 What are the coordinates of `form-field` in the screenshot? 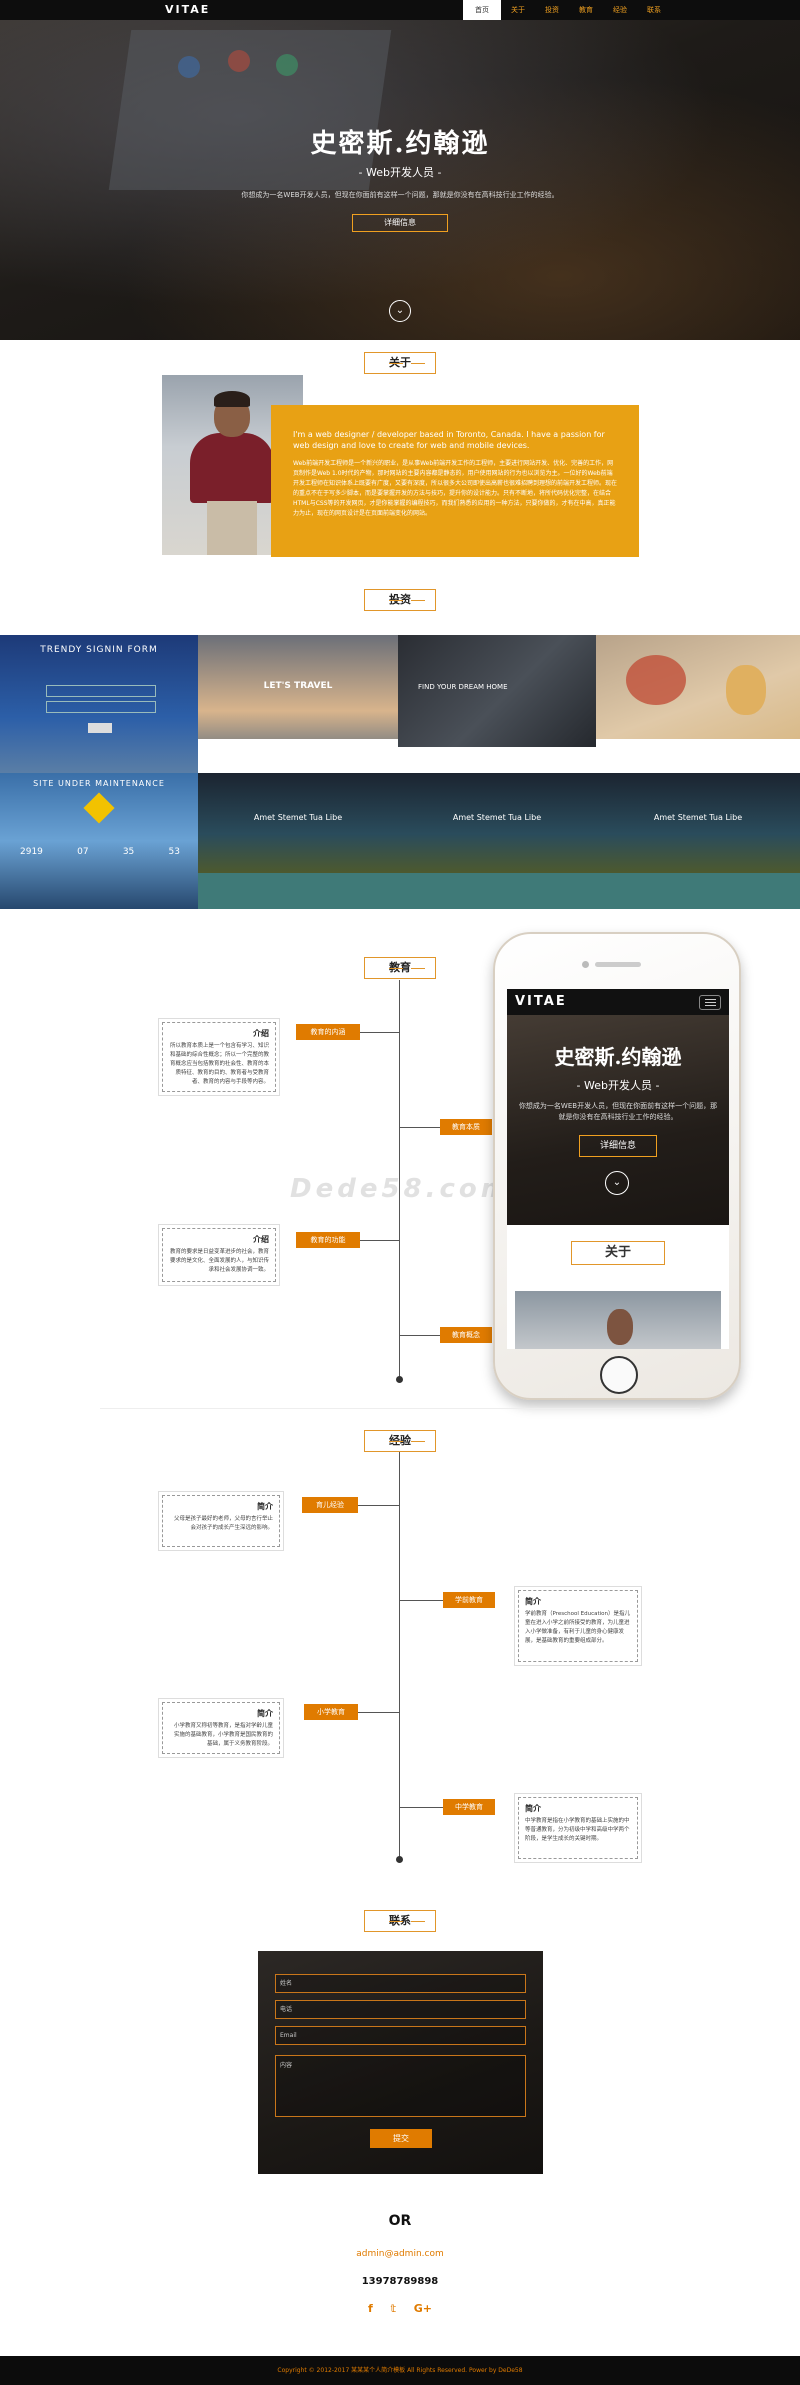 It's located at (101, 691).